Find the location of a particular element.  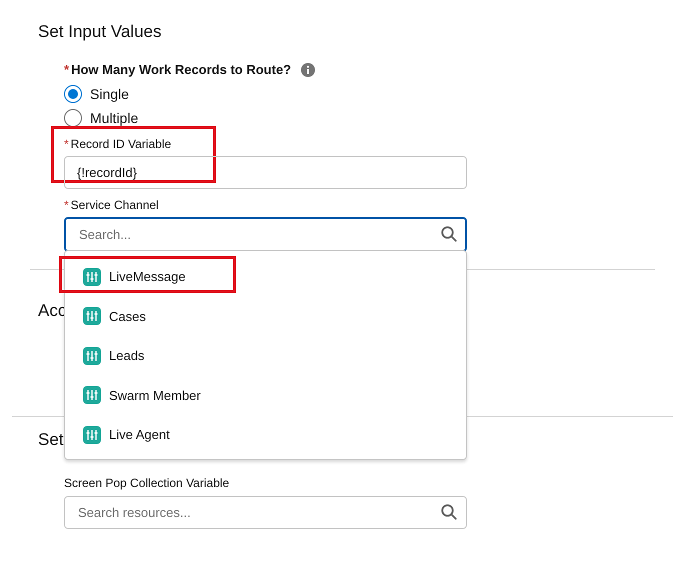

section-heading: Set is located at coordinates (51, 440).